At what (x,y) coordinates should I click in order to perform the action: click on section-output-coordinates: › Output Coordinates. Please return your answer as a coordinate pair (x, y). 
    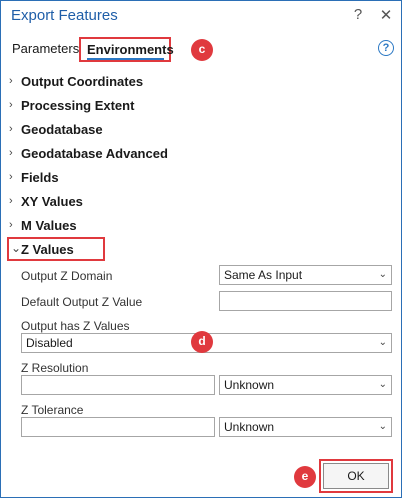
    Looking at the image, I should click on (157, 82).